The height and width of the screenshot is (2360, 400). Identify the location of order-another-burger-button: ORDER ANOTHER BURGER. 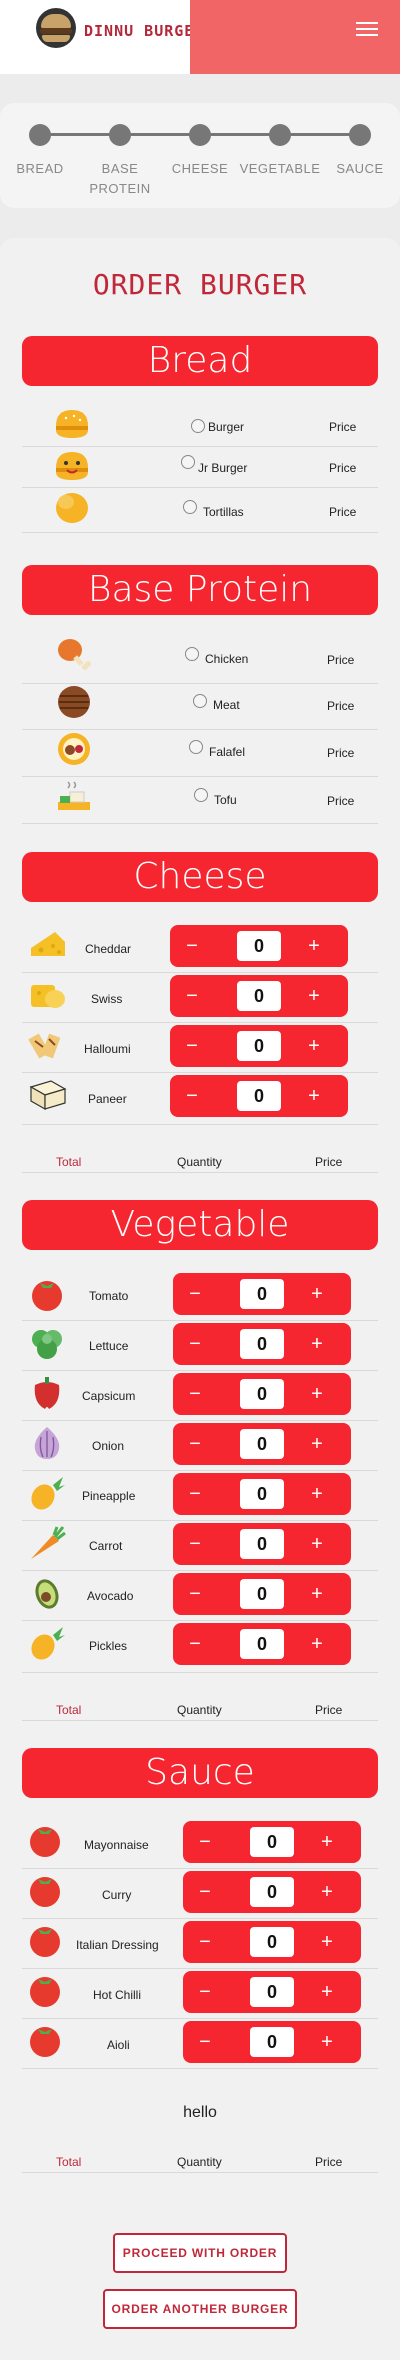
(200, 2309).